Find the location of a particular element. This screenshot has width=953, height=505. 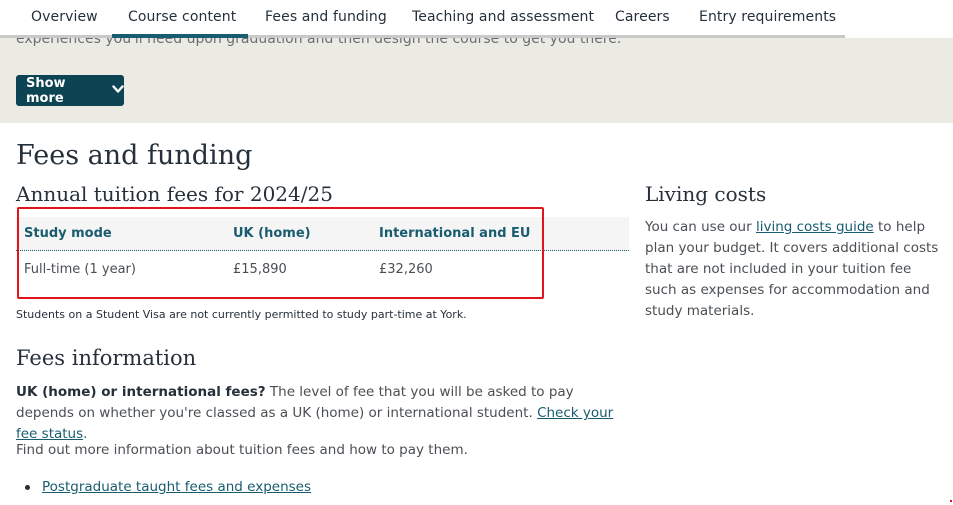

annual-fees-heading: Annual tuition fees for 2024/25 is located at coordinates (174, 194).